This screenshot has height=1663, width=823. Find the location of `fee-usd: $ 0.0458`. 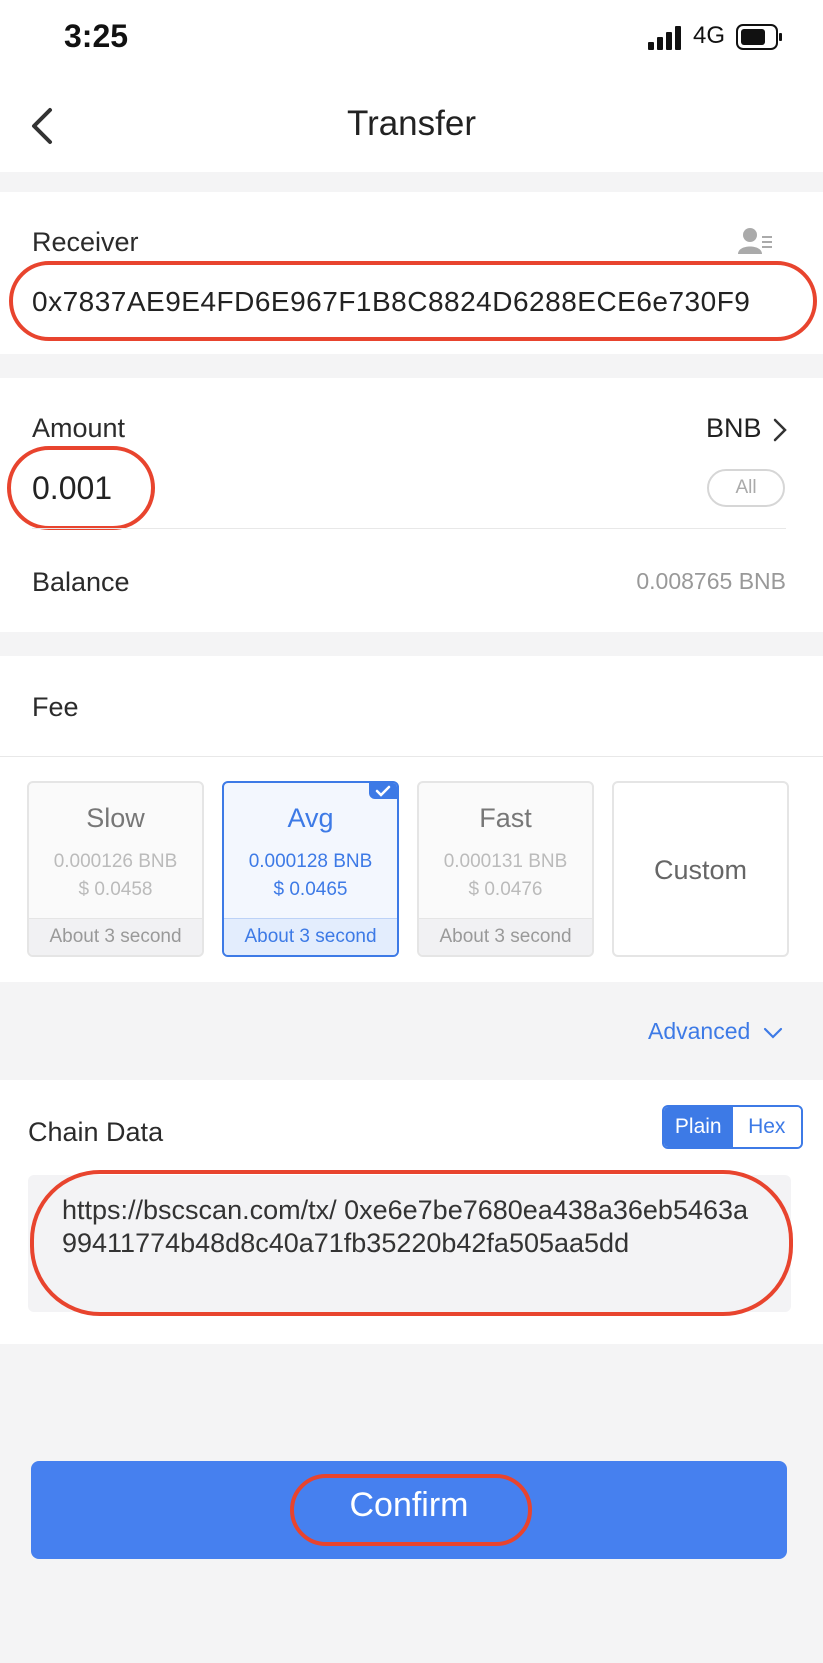

fee-usd: $ 0.0458 is located at coordinates (115, 889).